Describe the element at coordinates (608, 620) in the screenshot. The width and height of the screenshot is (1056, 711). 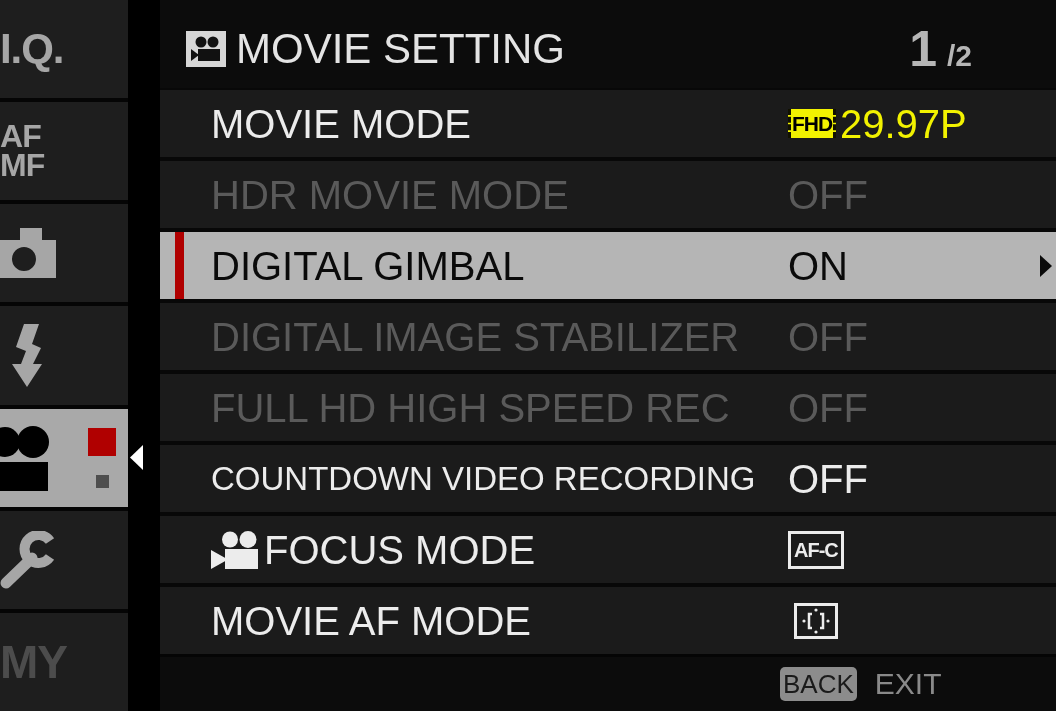
I see `menu-row: MOVIE AF MODE` at that location.